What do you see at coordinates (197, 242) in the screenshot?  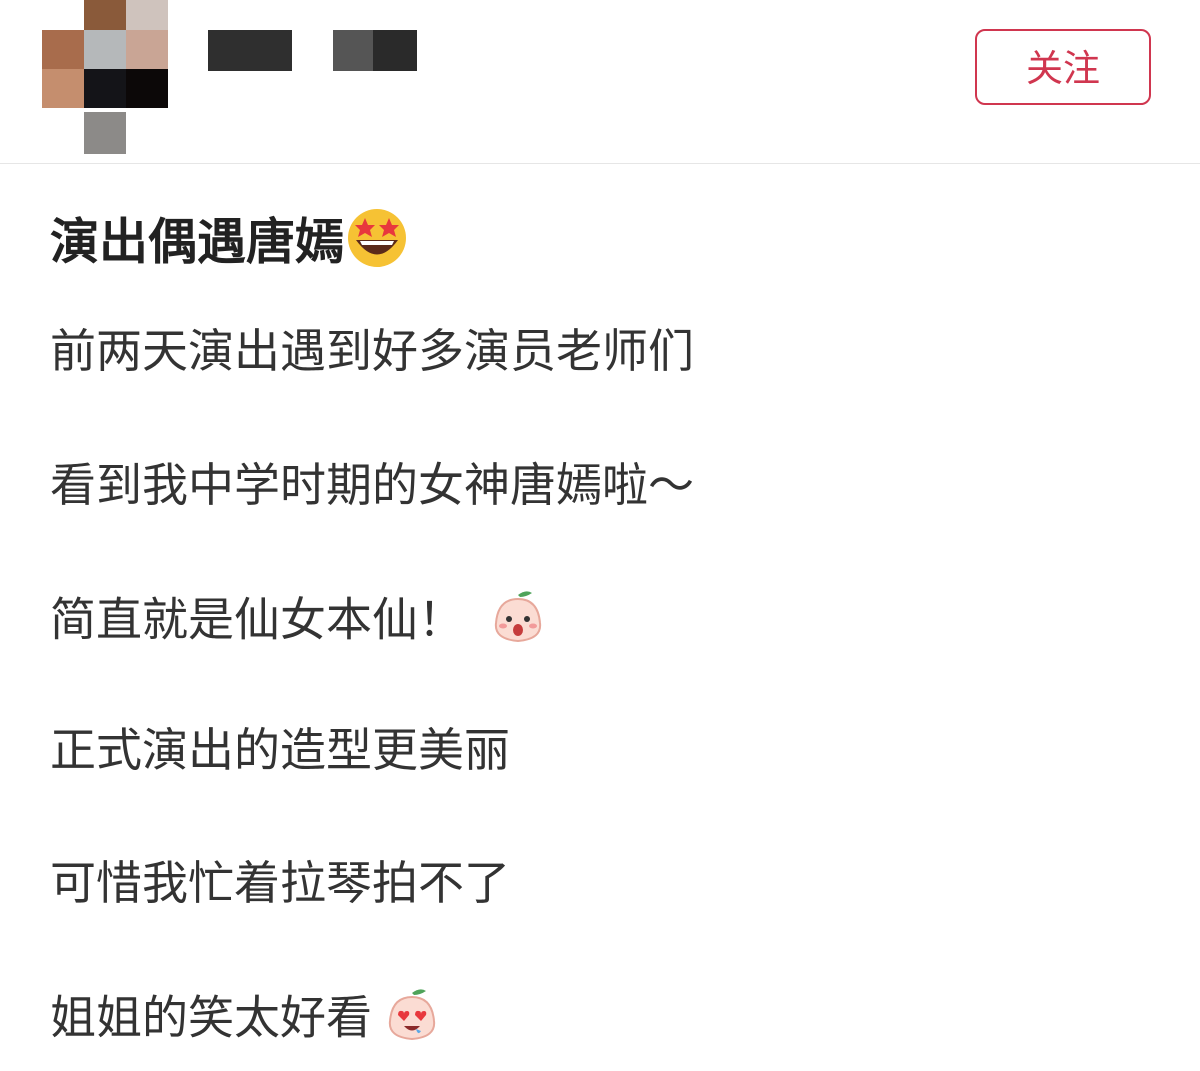 I see `post-title-text: 演出偶遇唐嫣` at bounding box center [197, 242].